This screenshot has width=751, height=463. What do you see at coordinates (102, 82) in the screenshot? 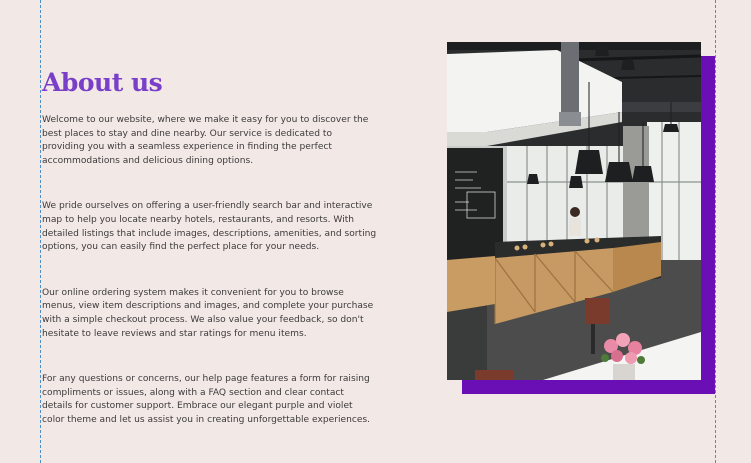
I see `page-title: About us` at bounding box center [102, 82].